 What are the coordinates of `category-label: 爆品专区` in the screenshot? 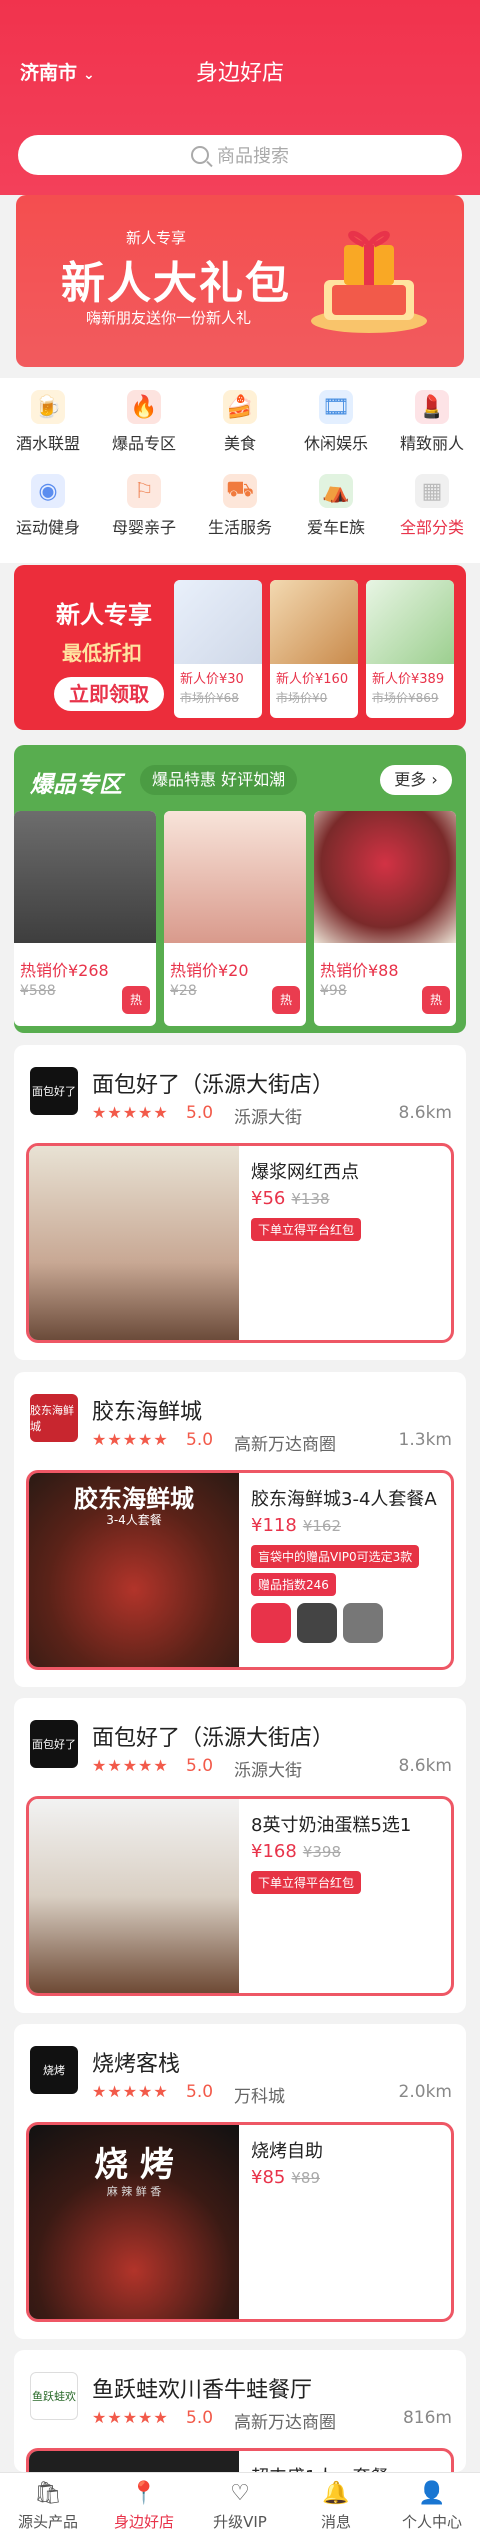 It's located at (143, 443).